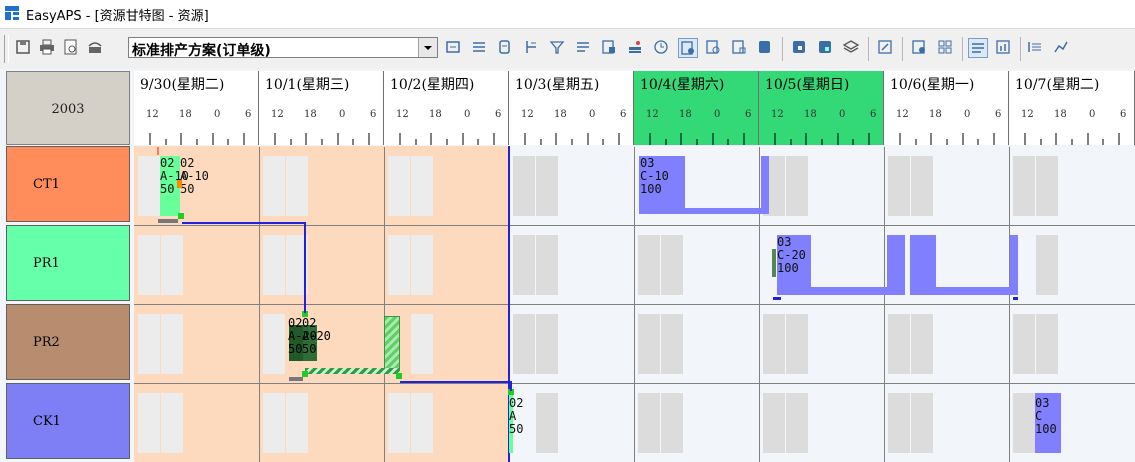 The height and width of the screenshot is (462, 1135). Describe the element at coordinates (920, 48) in the screenshot. I see `view-a-icon` at that location.